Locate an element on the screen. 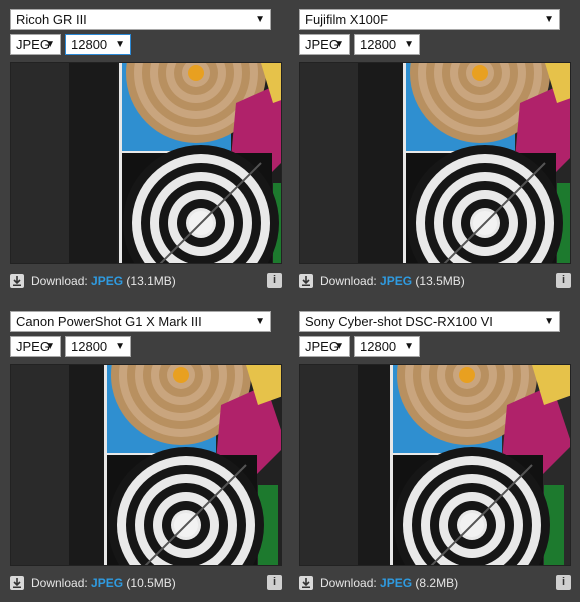 This screenshot has height=602, width=580. download-row: Download: JPEG (13.5MB) i is located at coordinates (435, 281).